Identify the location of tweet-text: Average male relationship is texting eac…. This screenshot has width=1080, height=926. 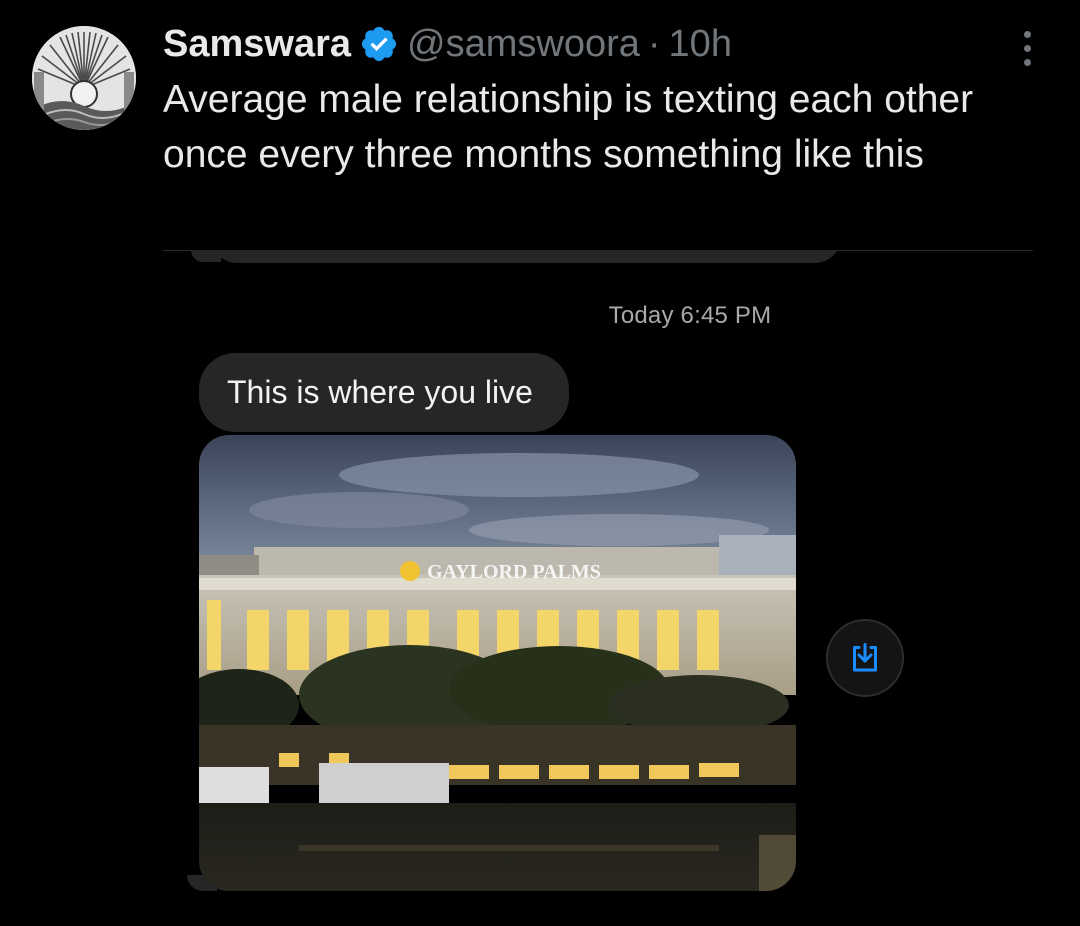
(568, 127).